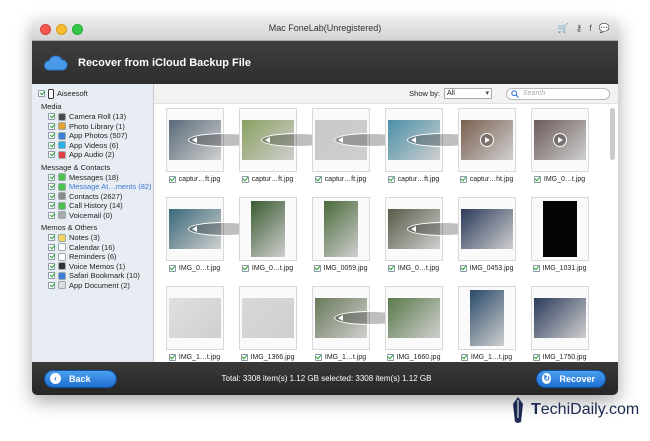 The image size is (650, 441). What do you see at coordinates (468, 93) in the screenshot?
I see `show-by-select: All` at bounding box center [468, 93].